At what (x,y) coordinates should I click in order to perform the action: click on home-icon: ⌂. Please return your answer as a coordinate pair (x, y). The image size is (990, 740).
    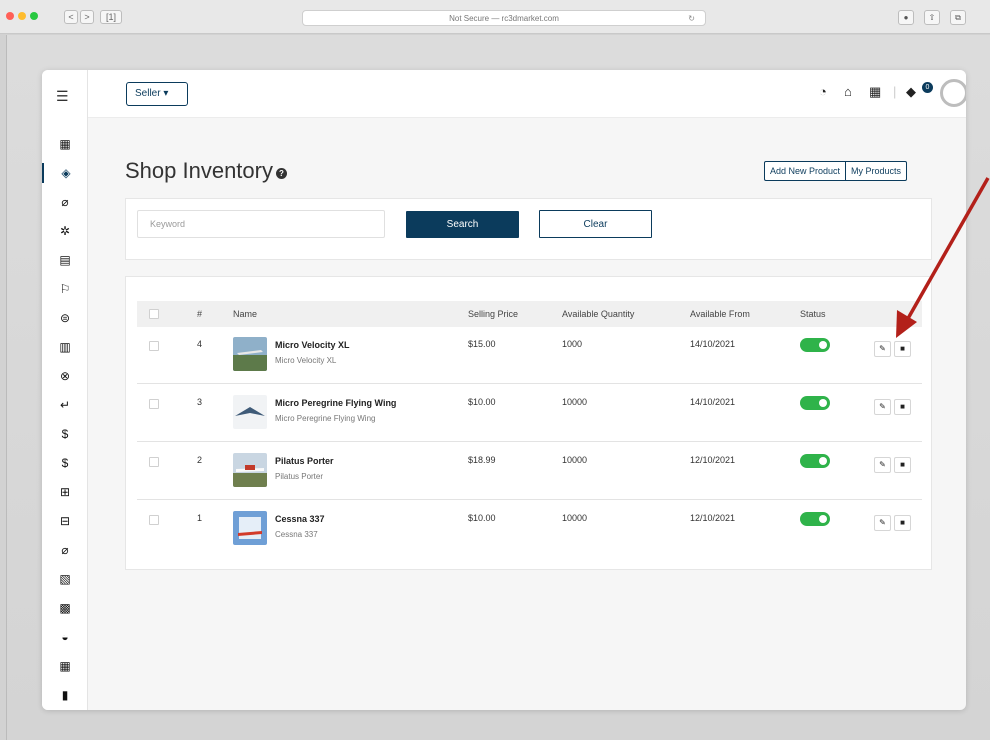
    Looking at the image, I should click on (848, 91).